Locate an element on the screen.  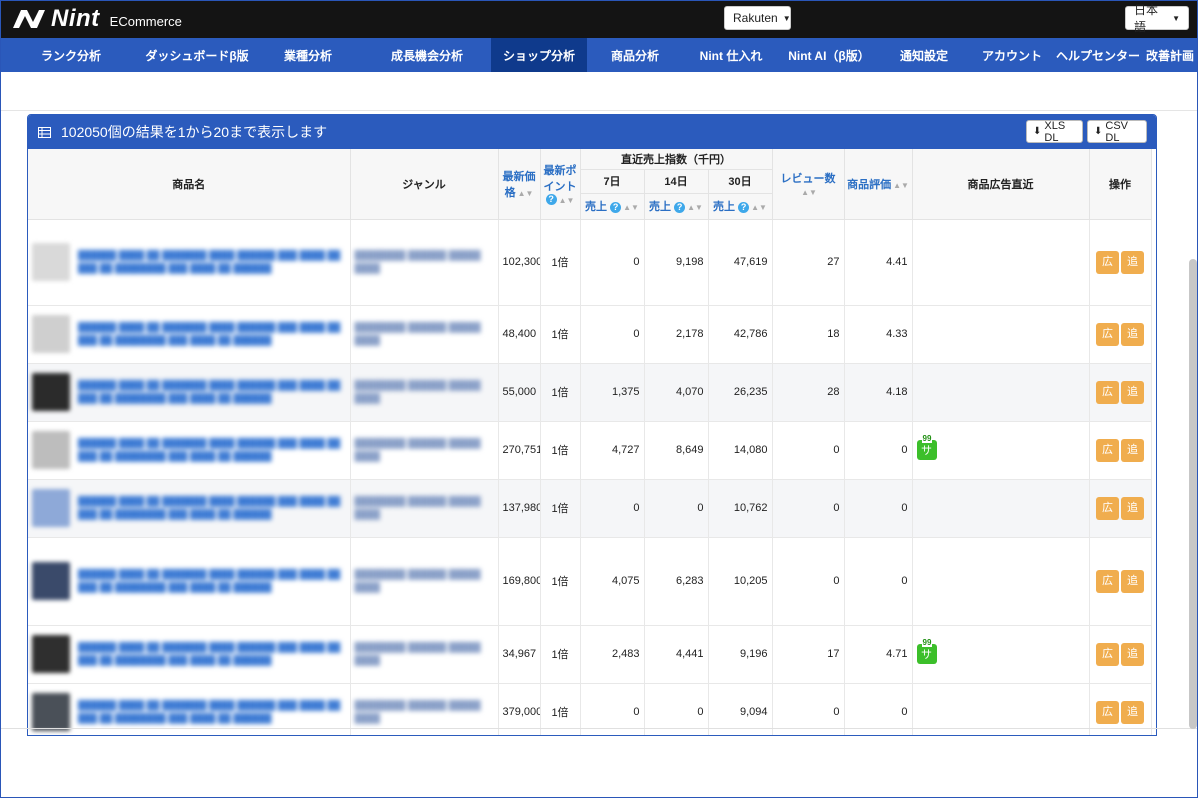
col-30d-sales: 売上 ? ▲▼ is located at coordinates (740, 206).